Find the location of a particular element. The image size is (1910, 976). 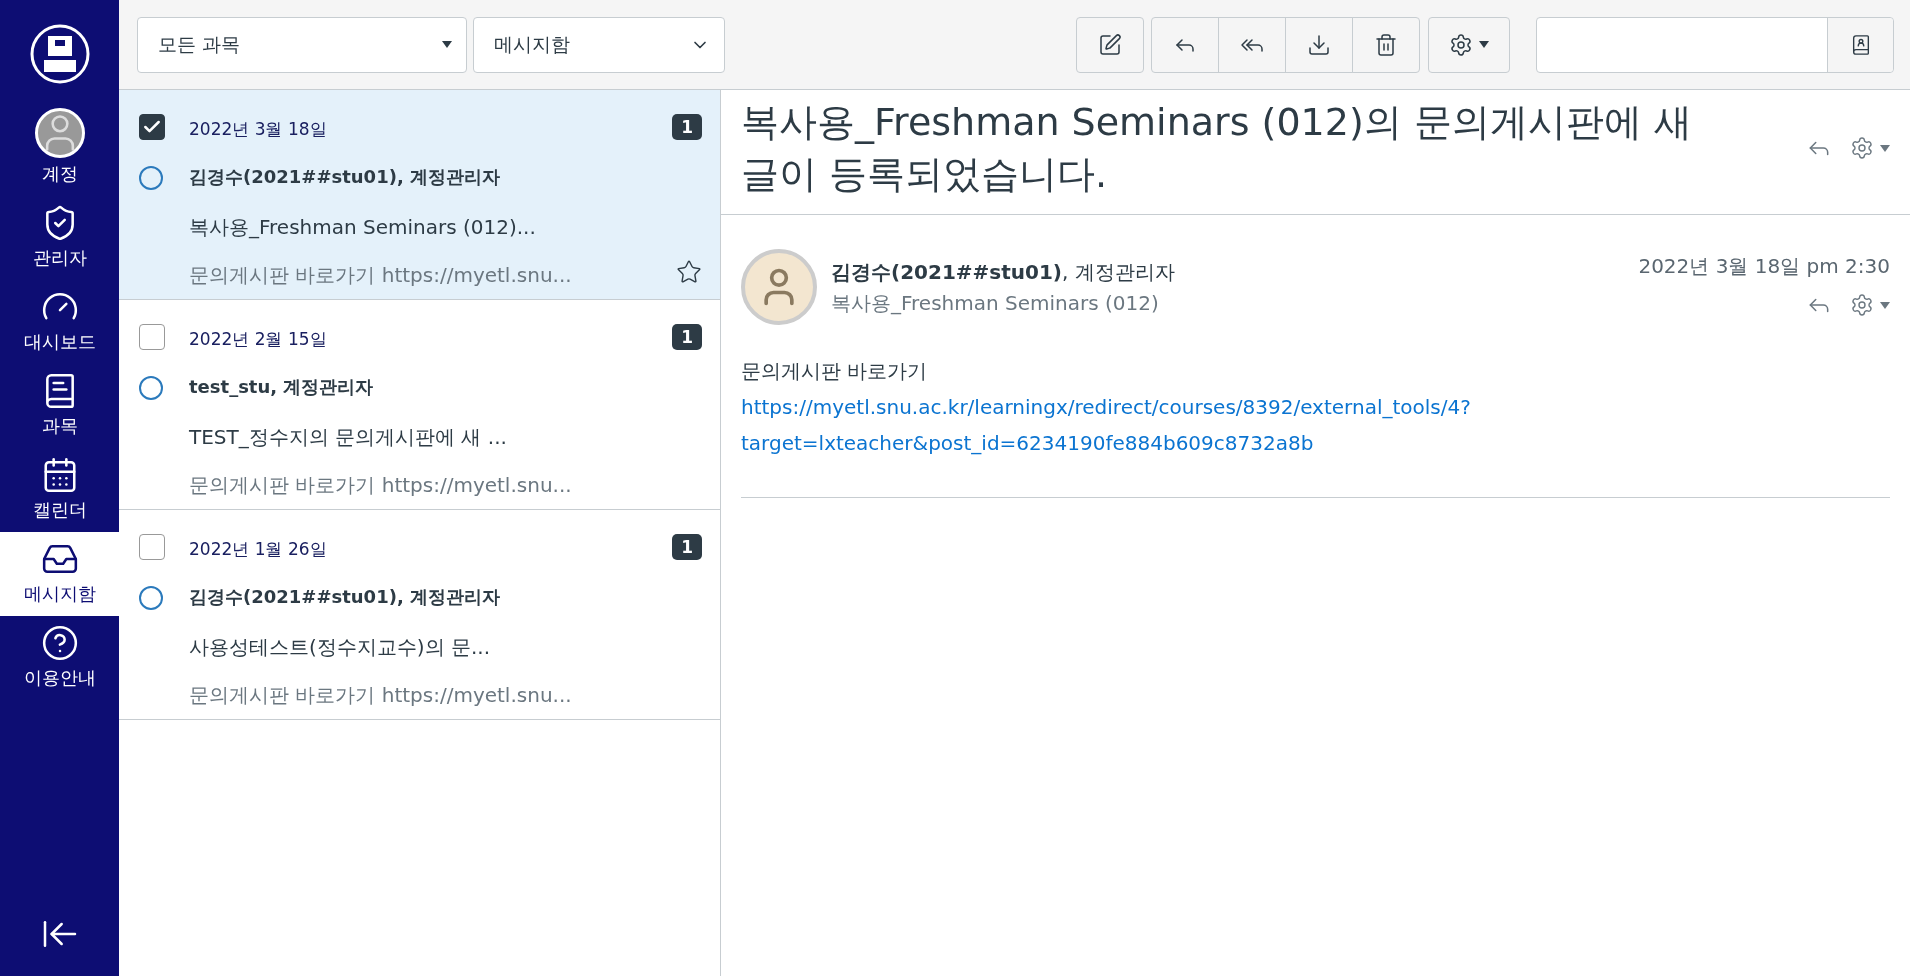

compose-button is located at coordinates (1110, 44).